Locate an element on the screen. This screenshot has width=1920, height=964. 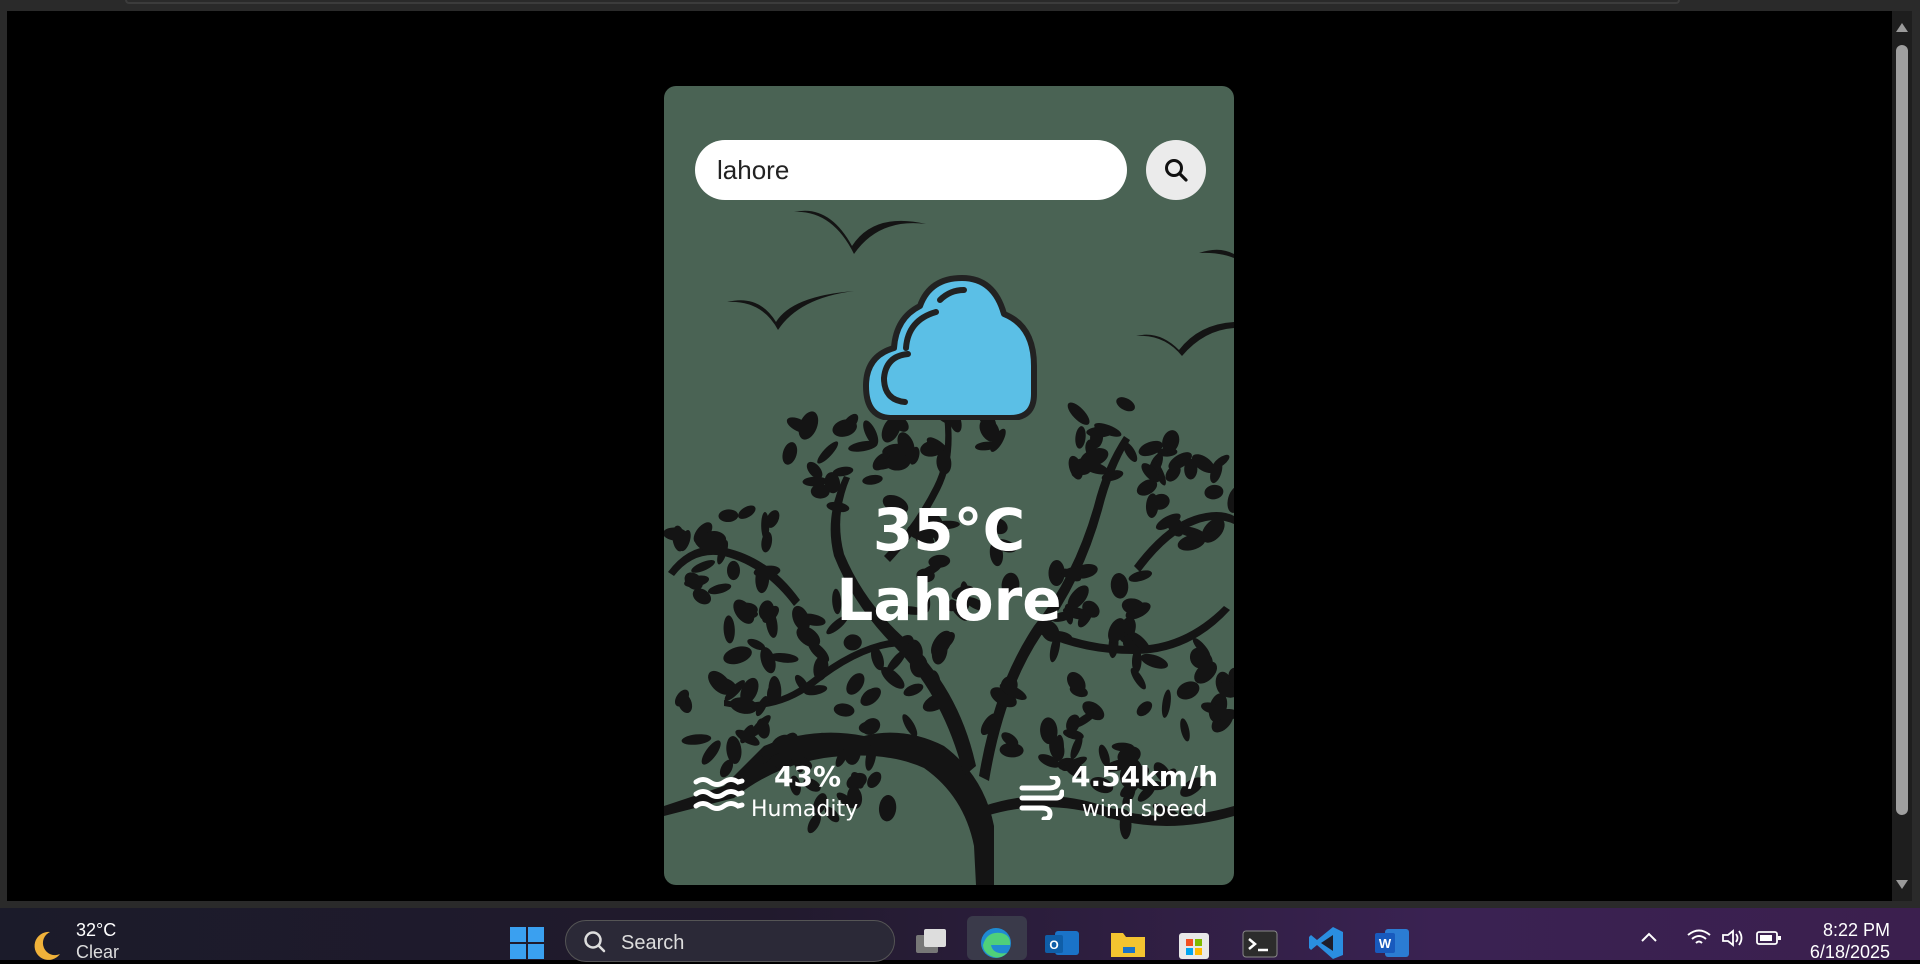
terminal-icon is located at coordinates (1260, 942).